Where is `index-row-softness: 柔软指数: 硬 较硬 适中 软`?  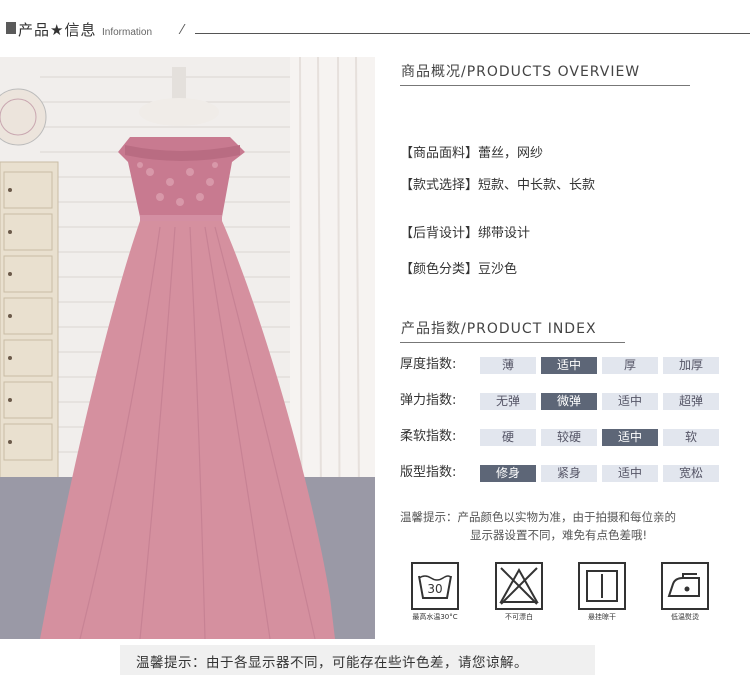
index-row-softness: 柔软指数: 硬 较硬 适中 软 is located at coordinates (565, 437).